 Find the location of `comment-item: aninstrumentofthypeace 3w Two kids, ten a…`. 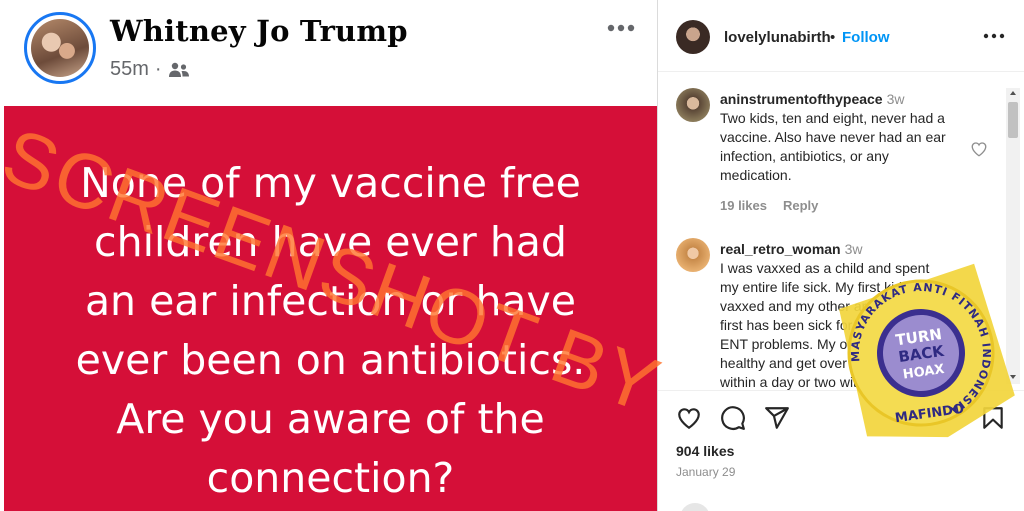

comment-item: aninstrumentofthypeace 3w Two kids, ten a… is located at coordinates (830, 155).